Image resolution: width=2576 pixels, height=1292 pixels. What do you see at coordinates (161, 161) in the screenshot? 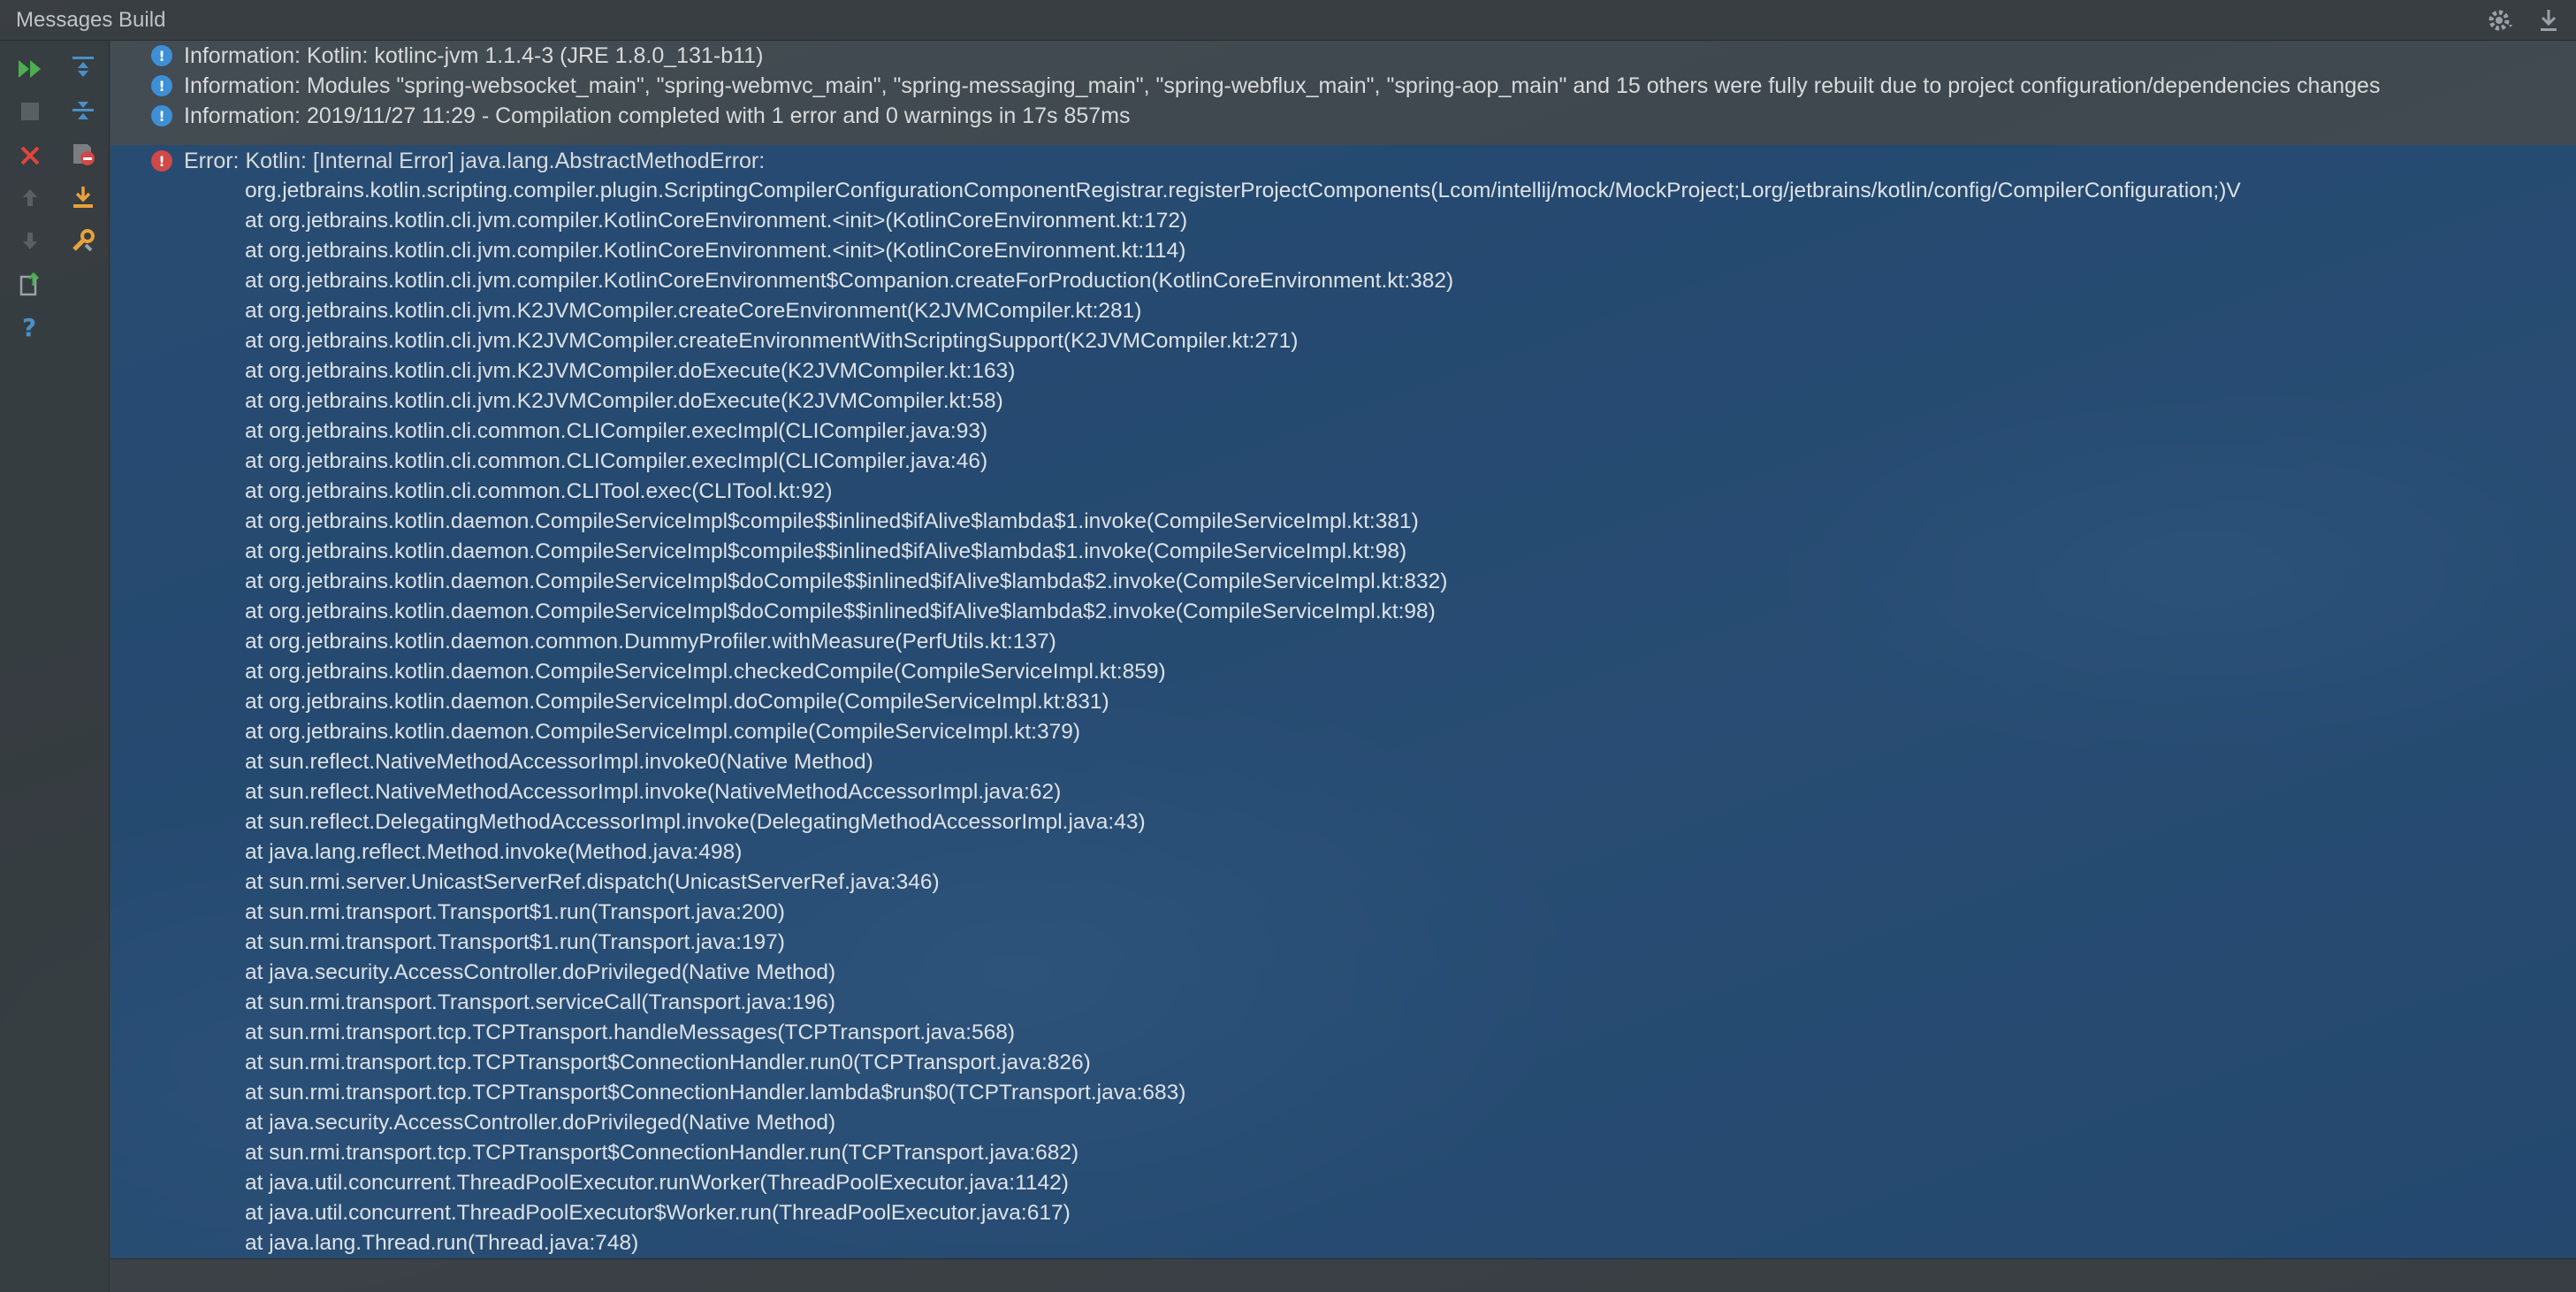
I see `error-icon: !` at bounding box center [161, 161].